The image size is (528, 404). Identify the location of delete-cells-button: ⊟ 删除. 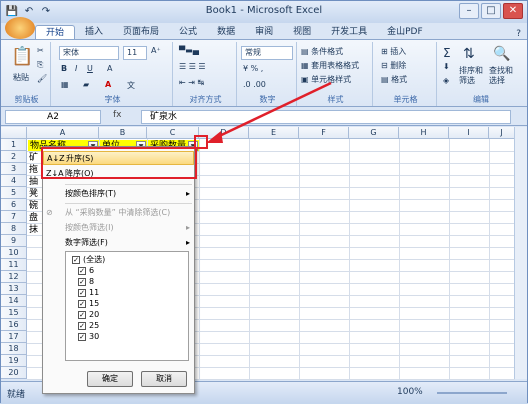
(393, 65).